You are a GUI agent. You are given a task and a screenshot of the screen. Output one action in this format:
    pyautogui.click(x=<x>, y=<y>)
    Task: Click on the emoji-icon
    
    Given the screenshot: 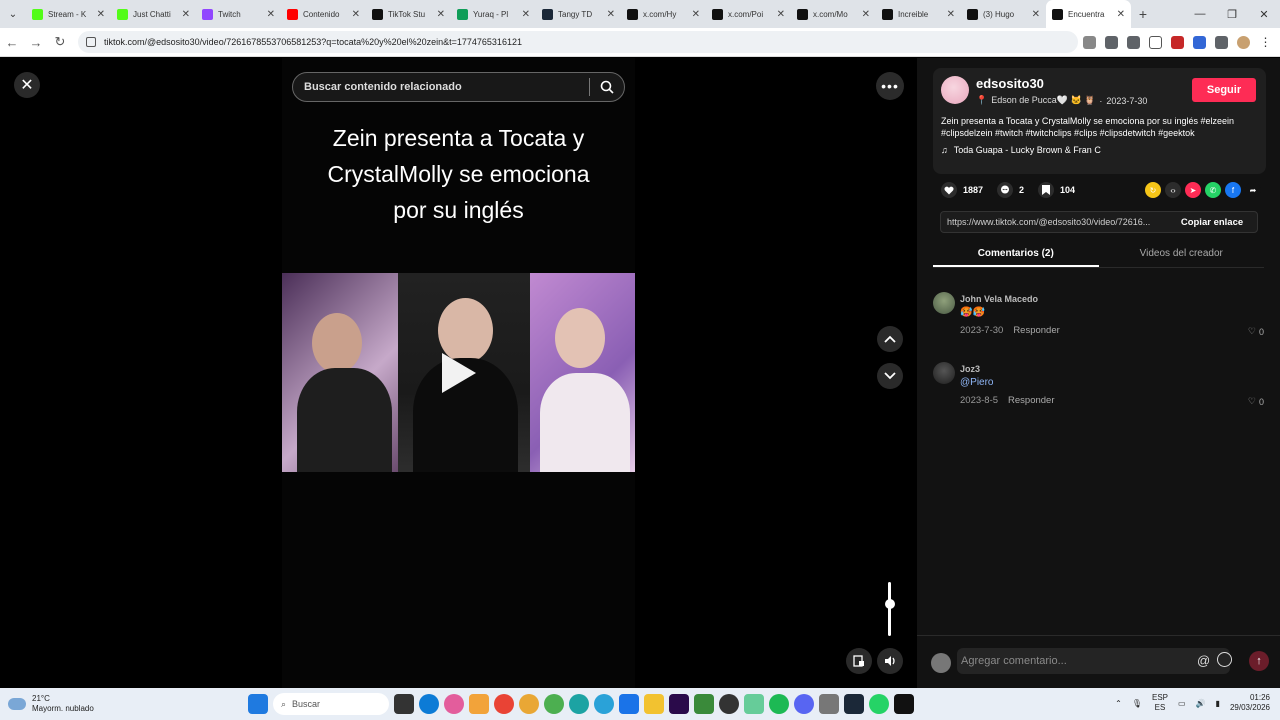 What is the action you would take?
    pyautogui.click(x=1224, y=659)
    